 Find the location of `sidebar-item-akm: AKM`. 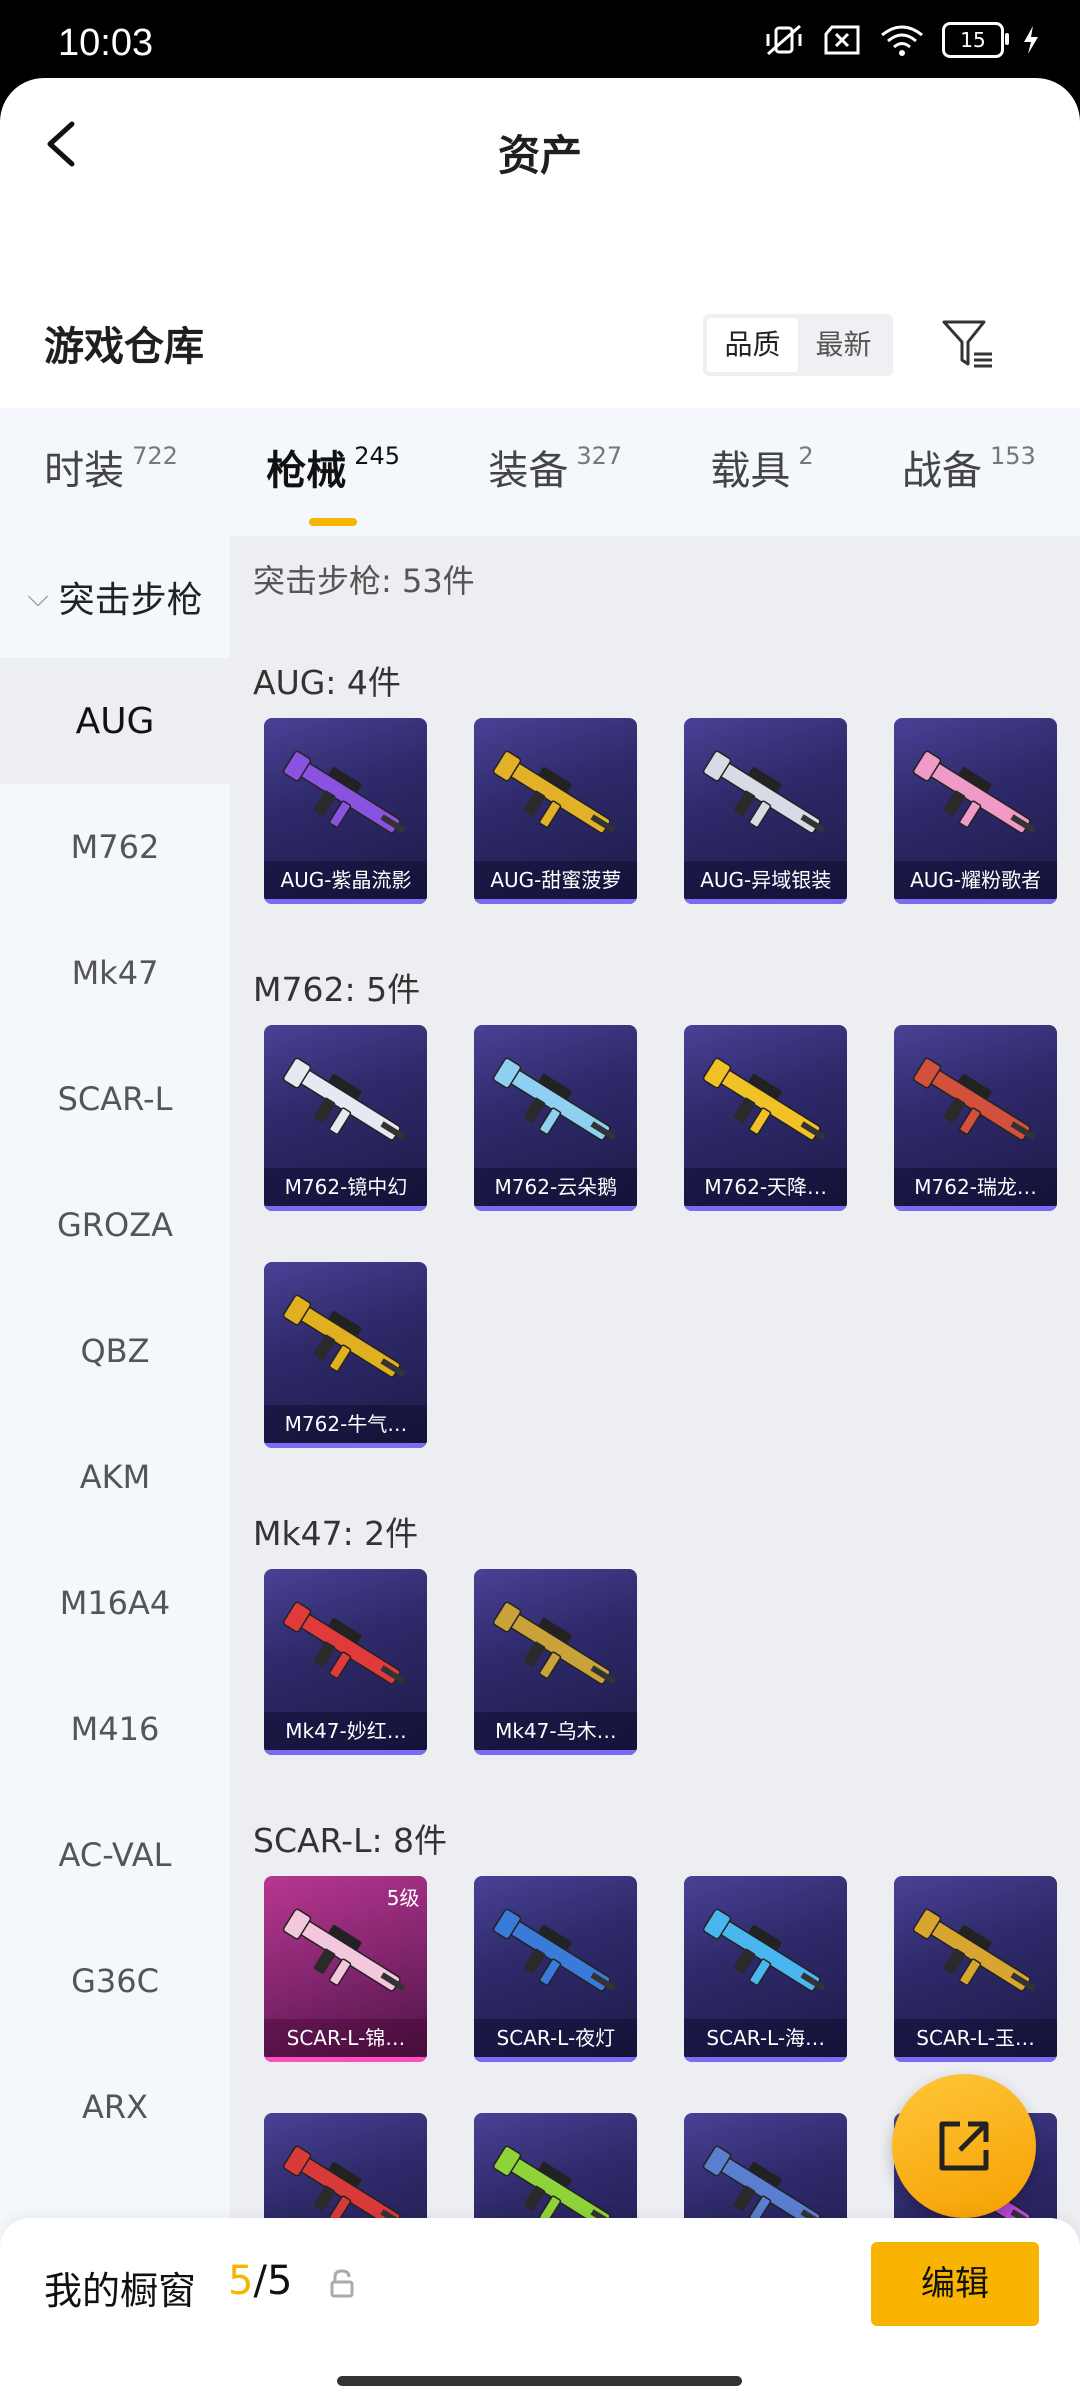

sidebar-item-akm: AKM is located at coordinates (115, 1477).